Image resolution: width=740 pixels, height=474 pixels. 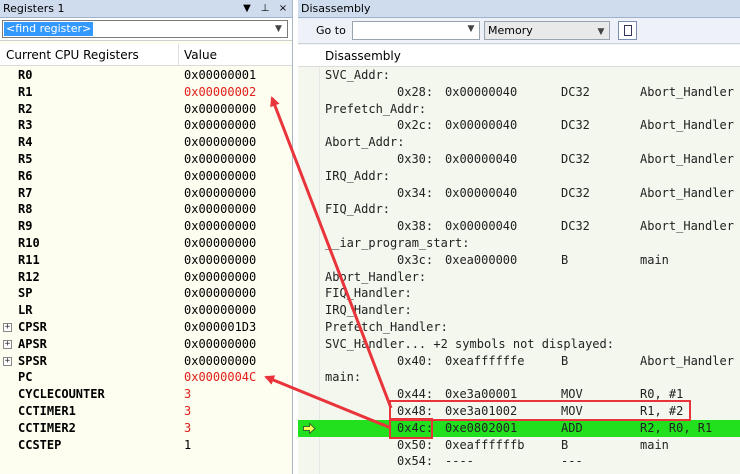 What do you see at coordinates (415, 259) in the screenshot?
I see `instruction-offset: 0x3c:` at bounding box center [415, 259].